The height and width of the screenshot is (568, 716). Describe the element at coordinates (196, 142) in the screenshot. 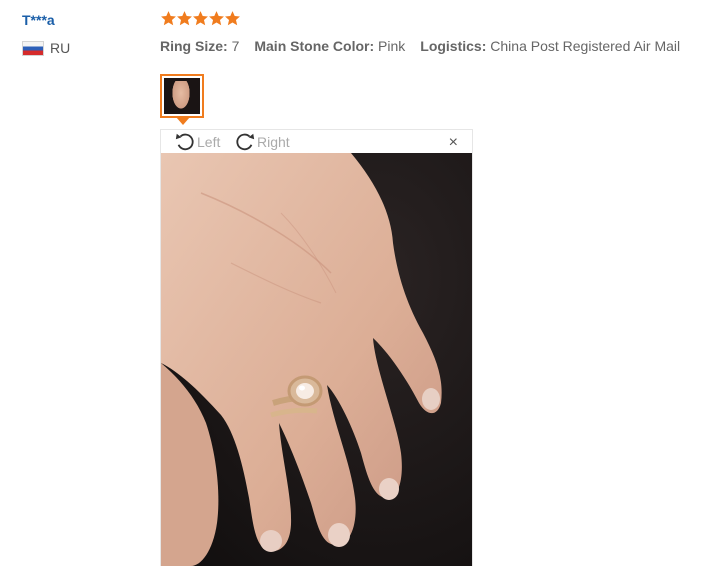

I see `rotate-left-button: Left` at that location.